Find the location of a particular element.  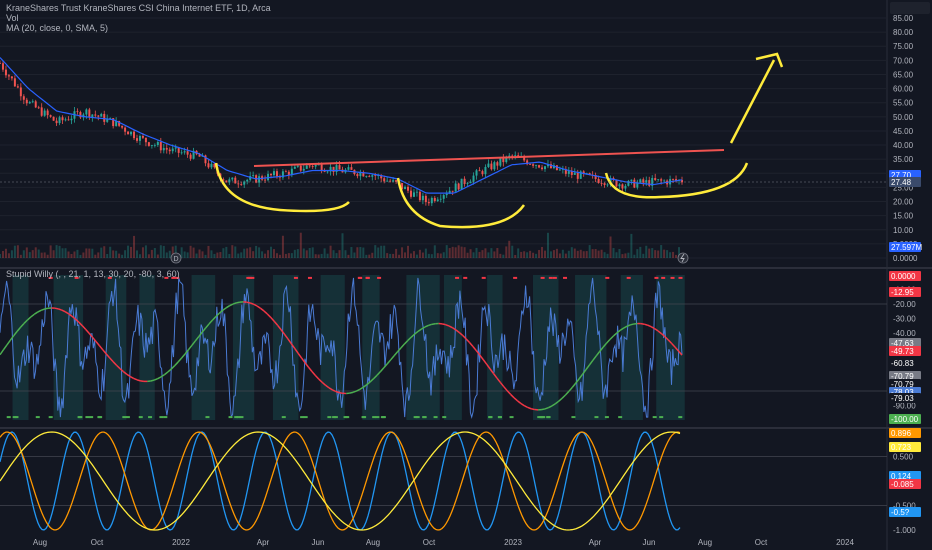

time-tick-label: Oct is located at coordinates (429, 542).